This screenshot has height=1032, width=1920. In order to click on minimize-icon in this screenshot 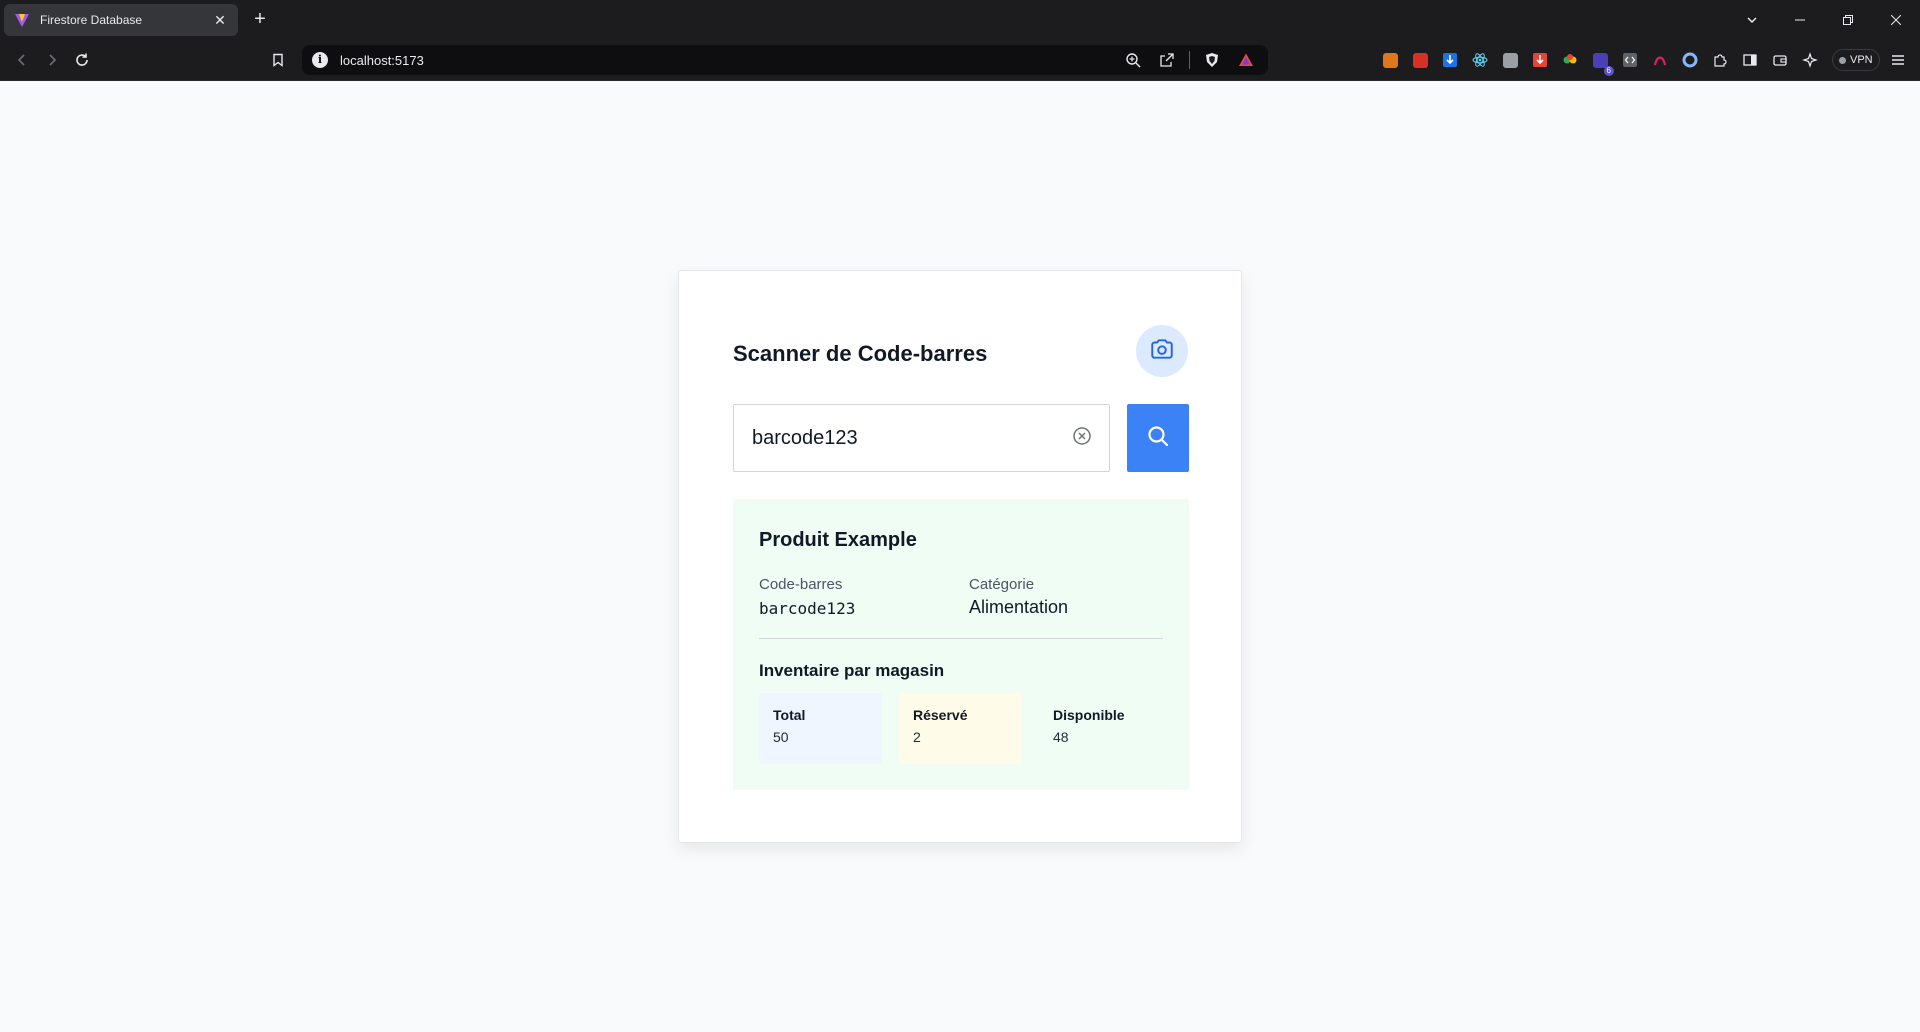, I will do `click(1800, 20)`.